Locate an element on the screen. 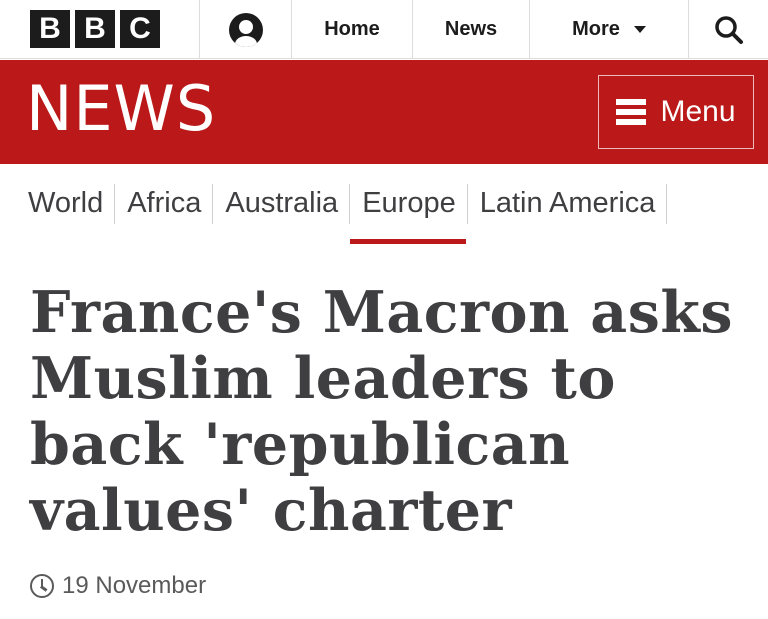 The width and height of the screenshot is (768, 619). section-item-latin-america: Latin America is located at coordinates (568, 204).